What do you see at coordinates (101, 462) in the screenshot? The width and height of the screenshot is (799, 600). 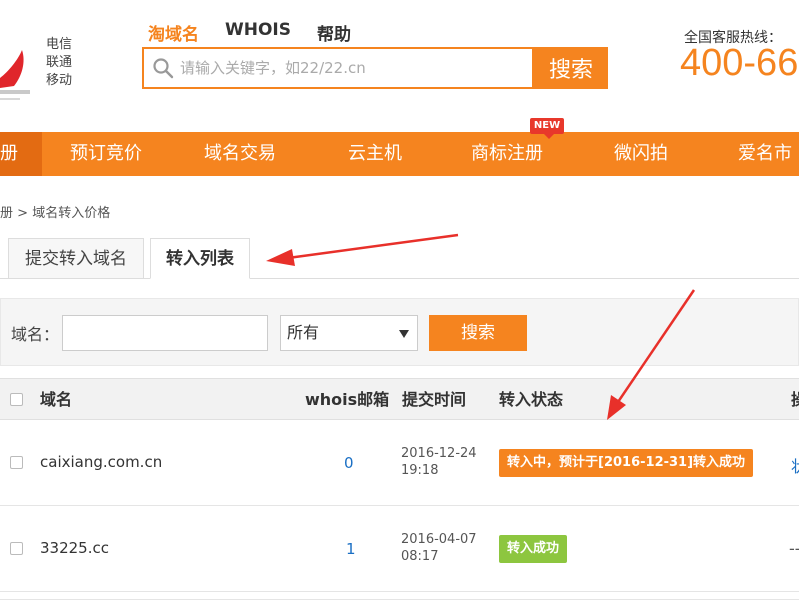 I see `row-domain: caixiang.com.cn` at bounding box center [101, 462].